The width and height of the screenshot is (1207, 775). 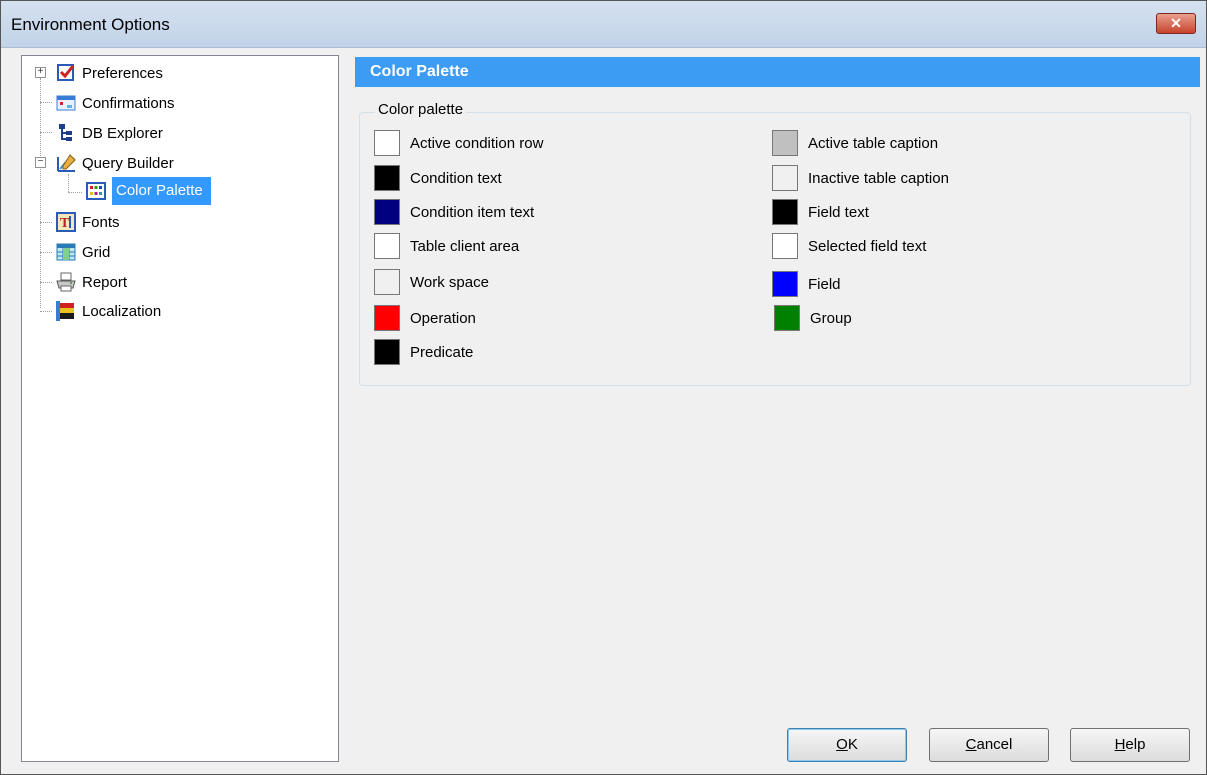 I want to click on group-title: Color palette, so click(x=421, y=109).